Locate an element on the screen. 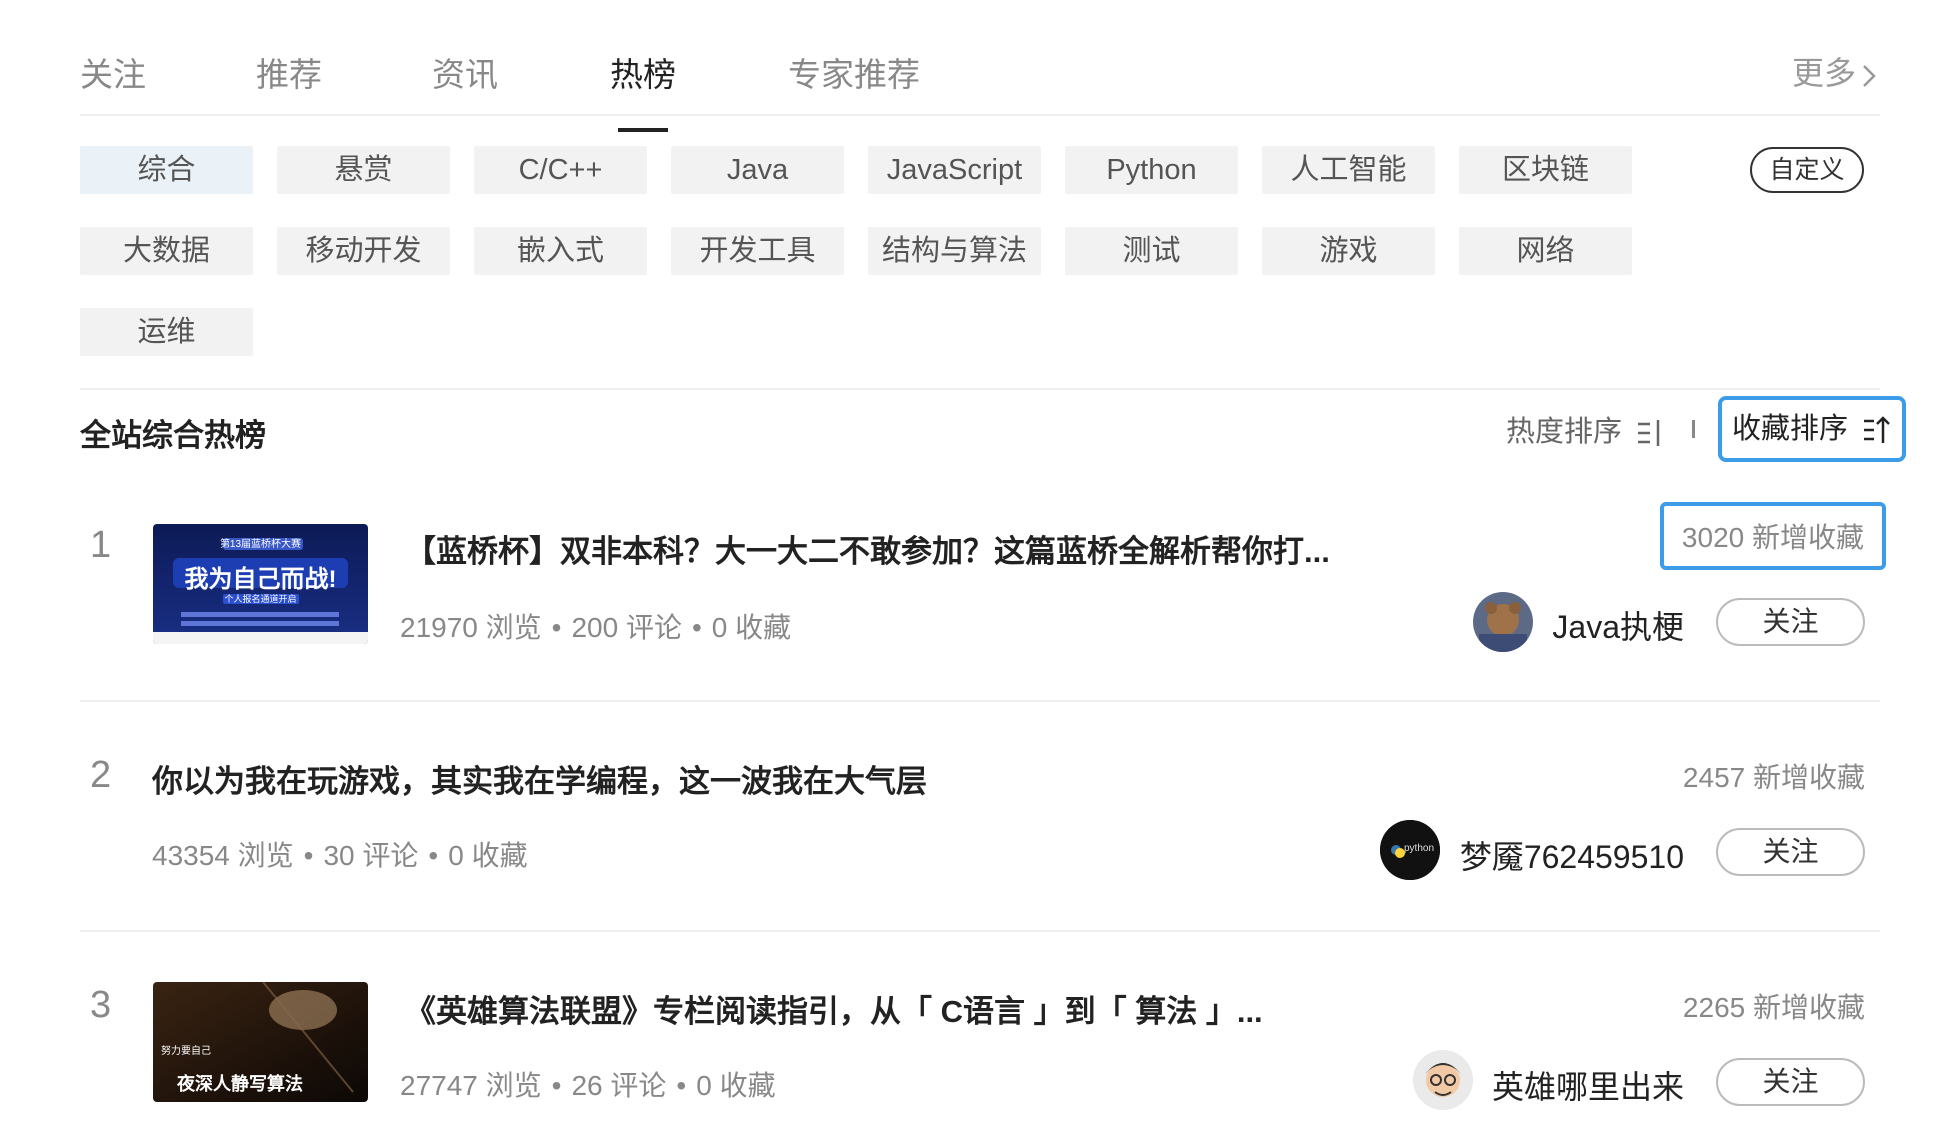 This screenshot has height=1126, width=1938. article-stats: 21970 浏览 • 200 评论 • 0 收藏 is located at coordinates (595, 626).